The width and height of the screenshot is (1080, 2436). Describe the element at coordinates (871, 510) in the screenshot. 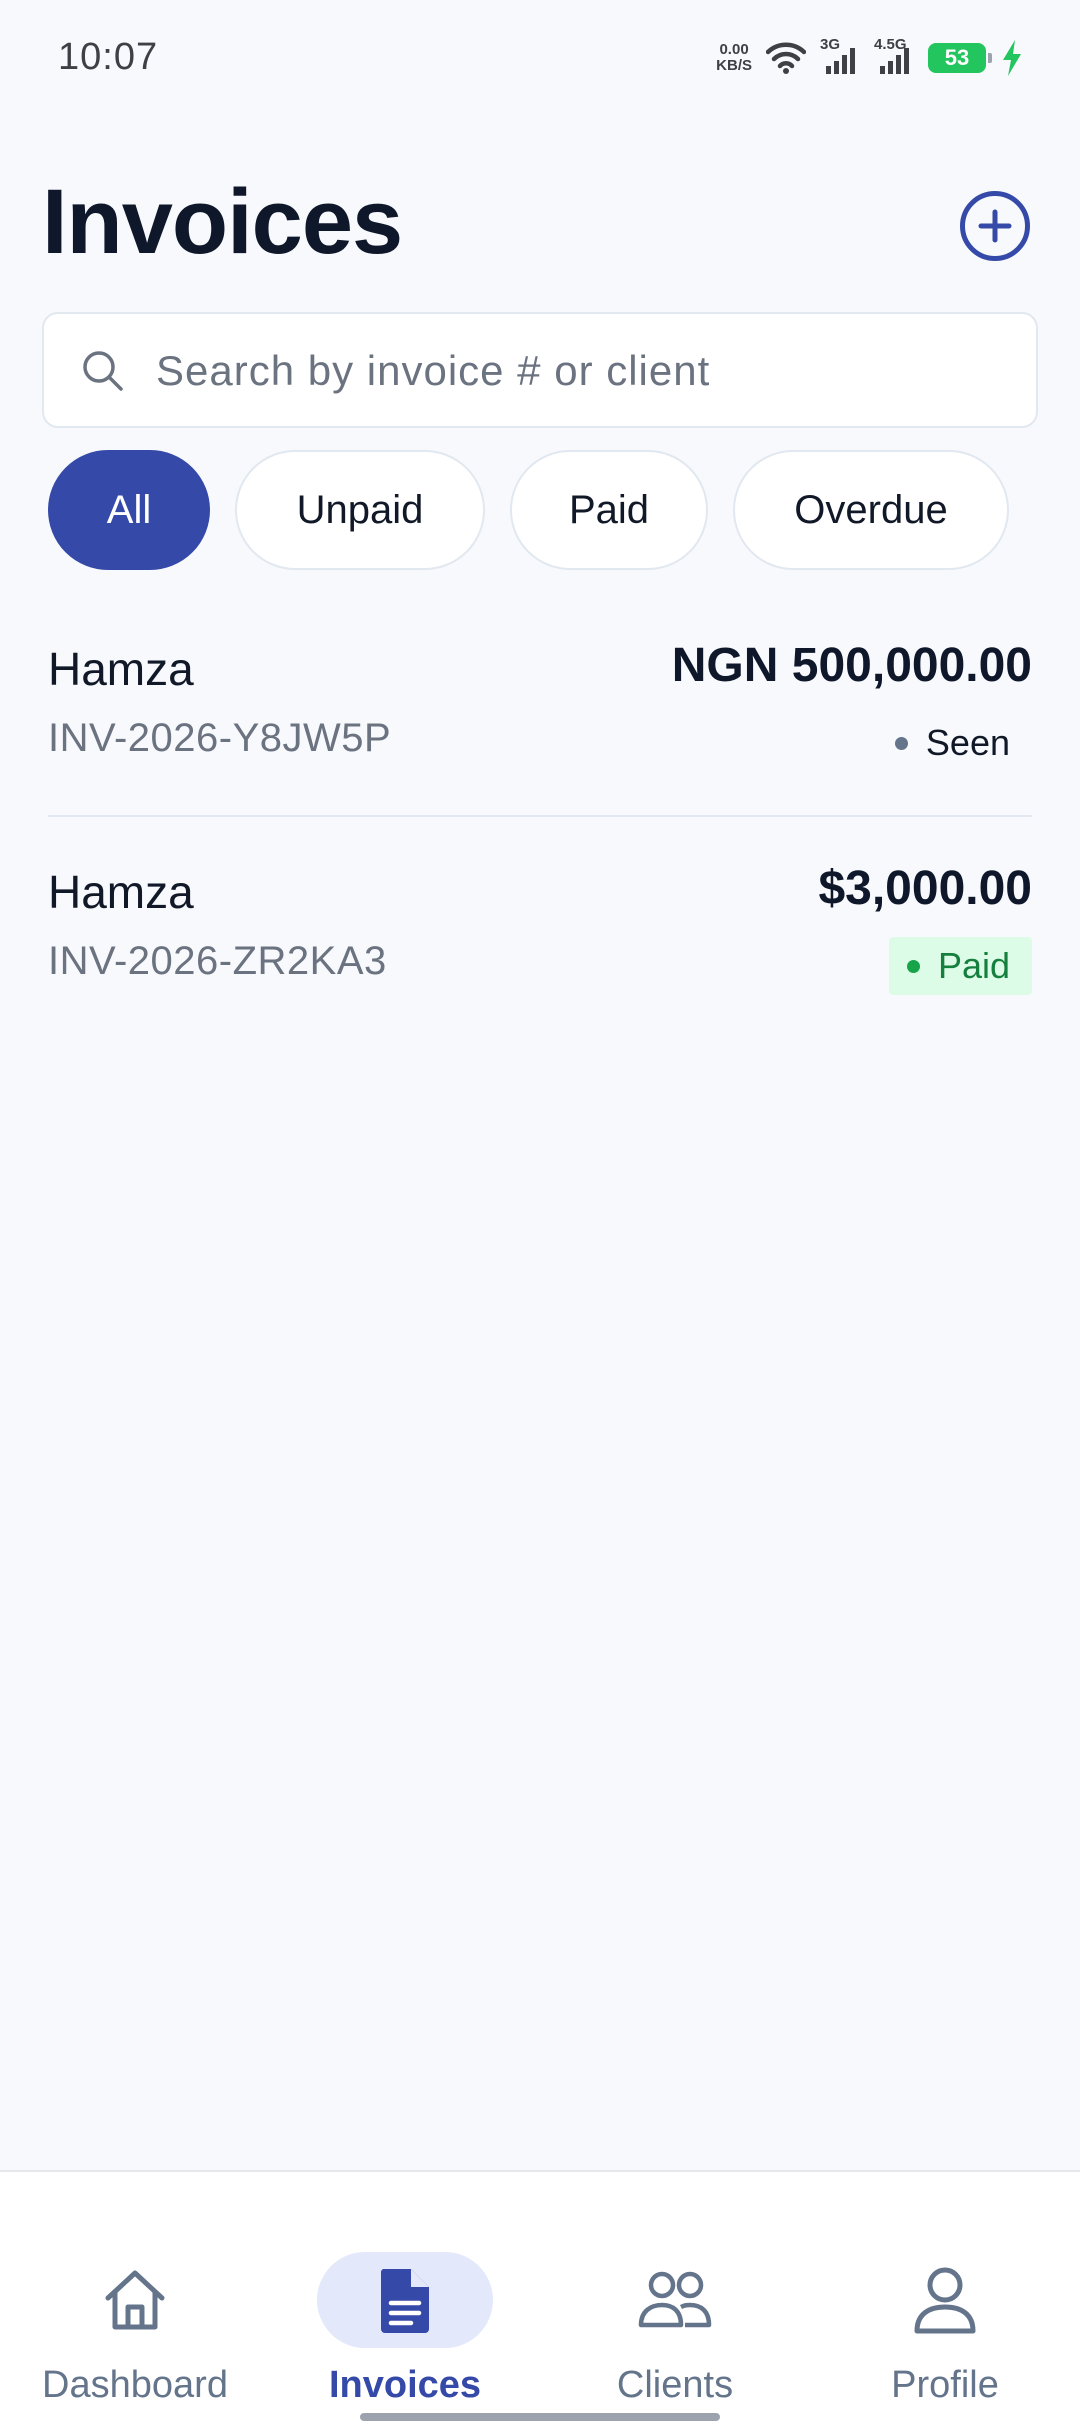

I see `filter-chip-overdue: Overdue` at that location.